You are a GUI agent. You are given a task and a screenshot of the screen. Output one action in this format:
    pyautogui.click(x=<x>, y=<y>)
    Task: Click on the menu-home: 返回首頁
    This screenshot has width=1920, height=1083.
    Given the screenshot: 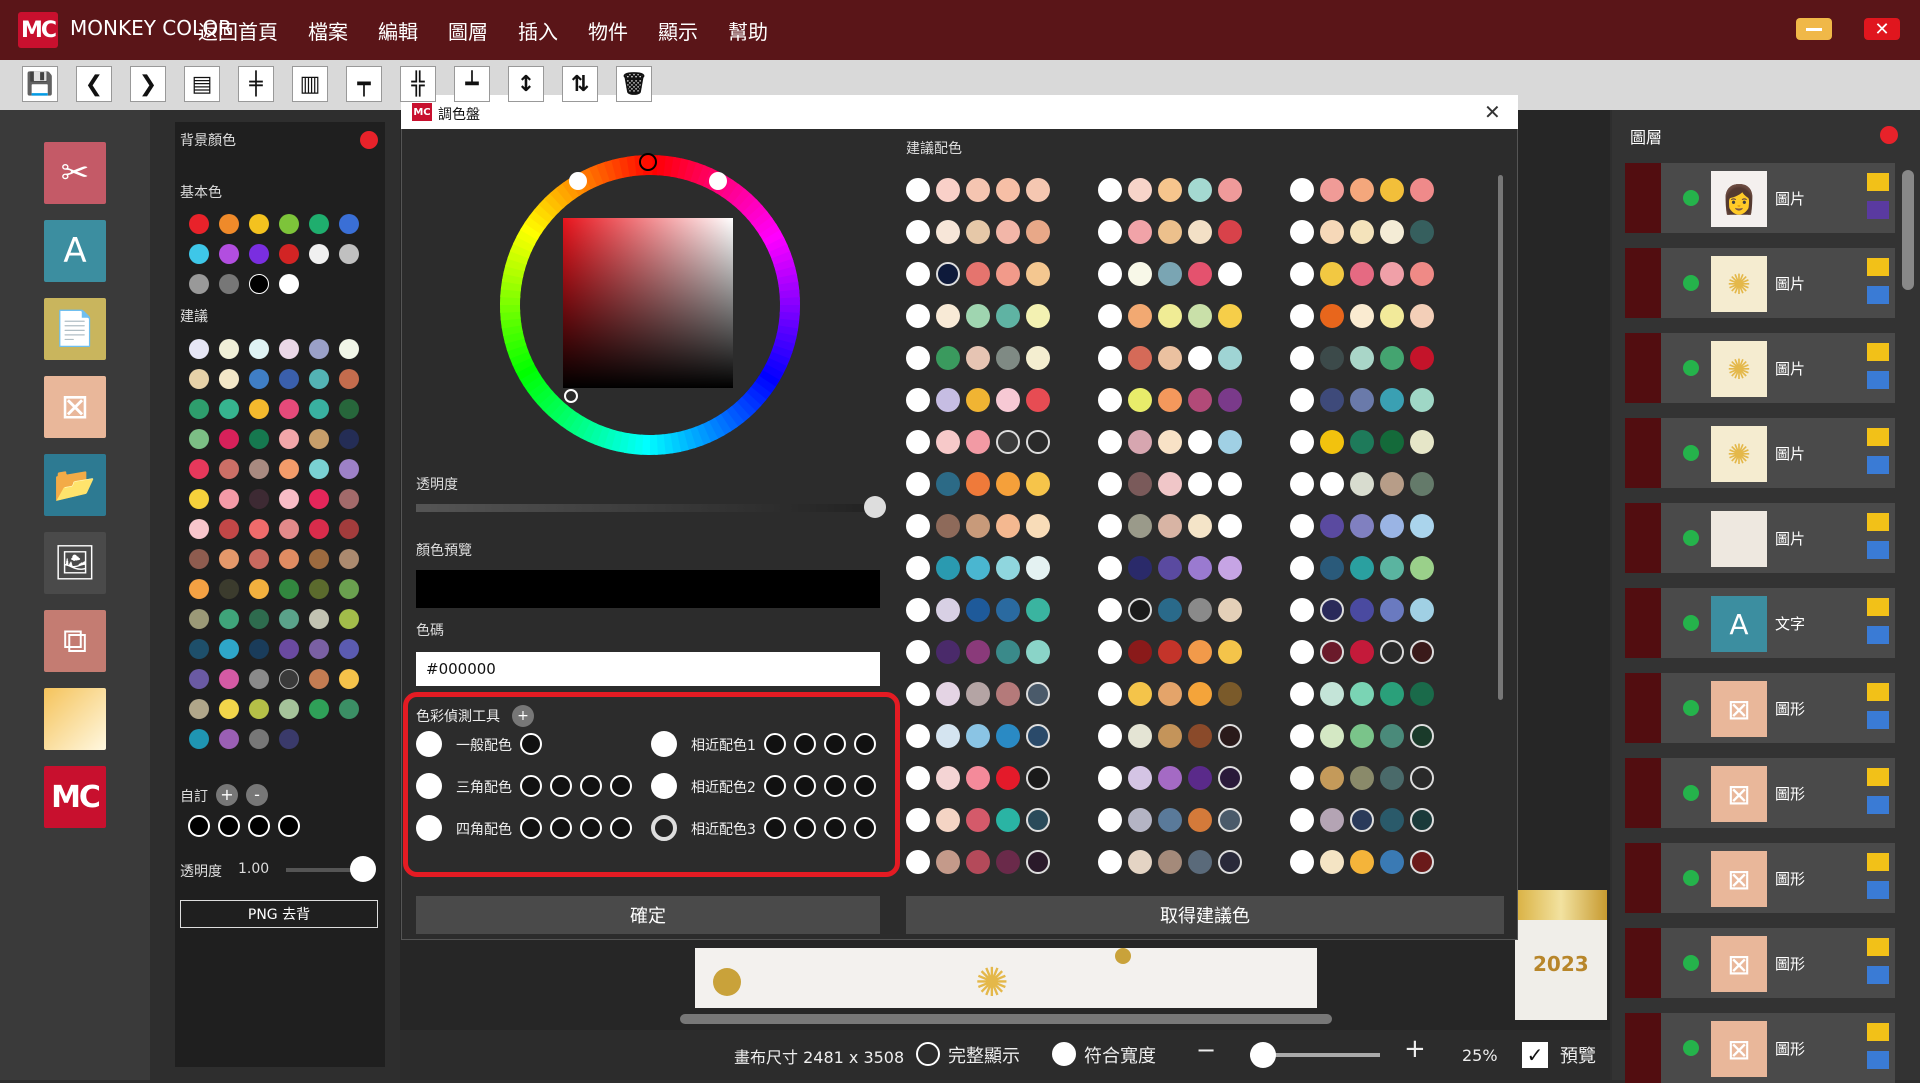 What is the action you would take?
    pyautogui.click(x=238, y=30)
    